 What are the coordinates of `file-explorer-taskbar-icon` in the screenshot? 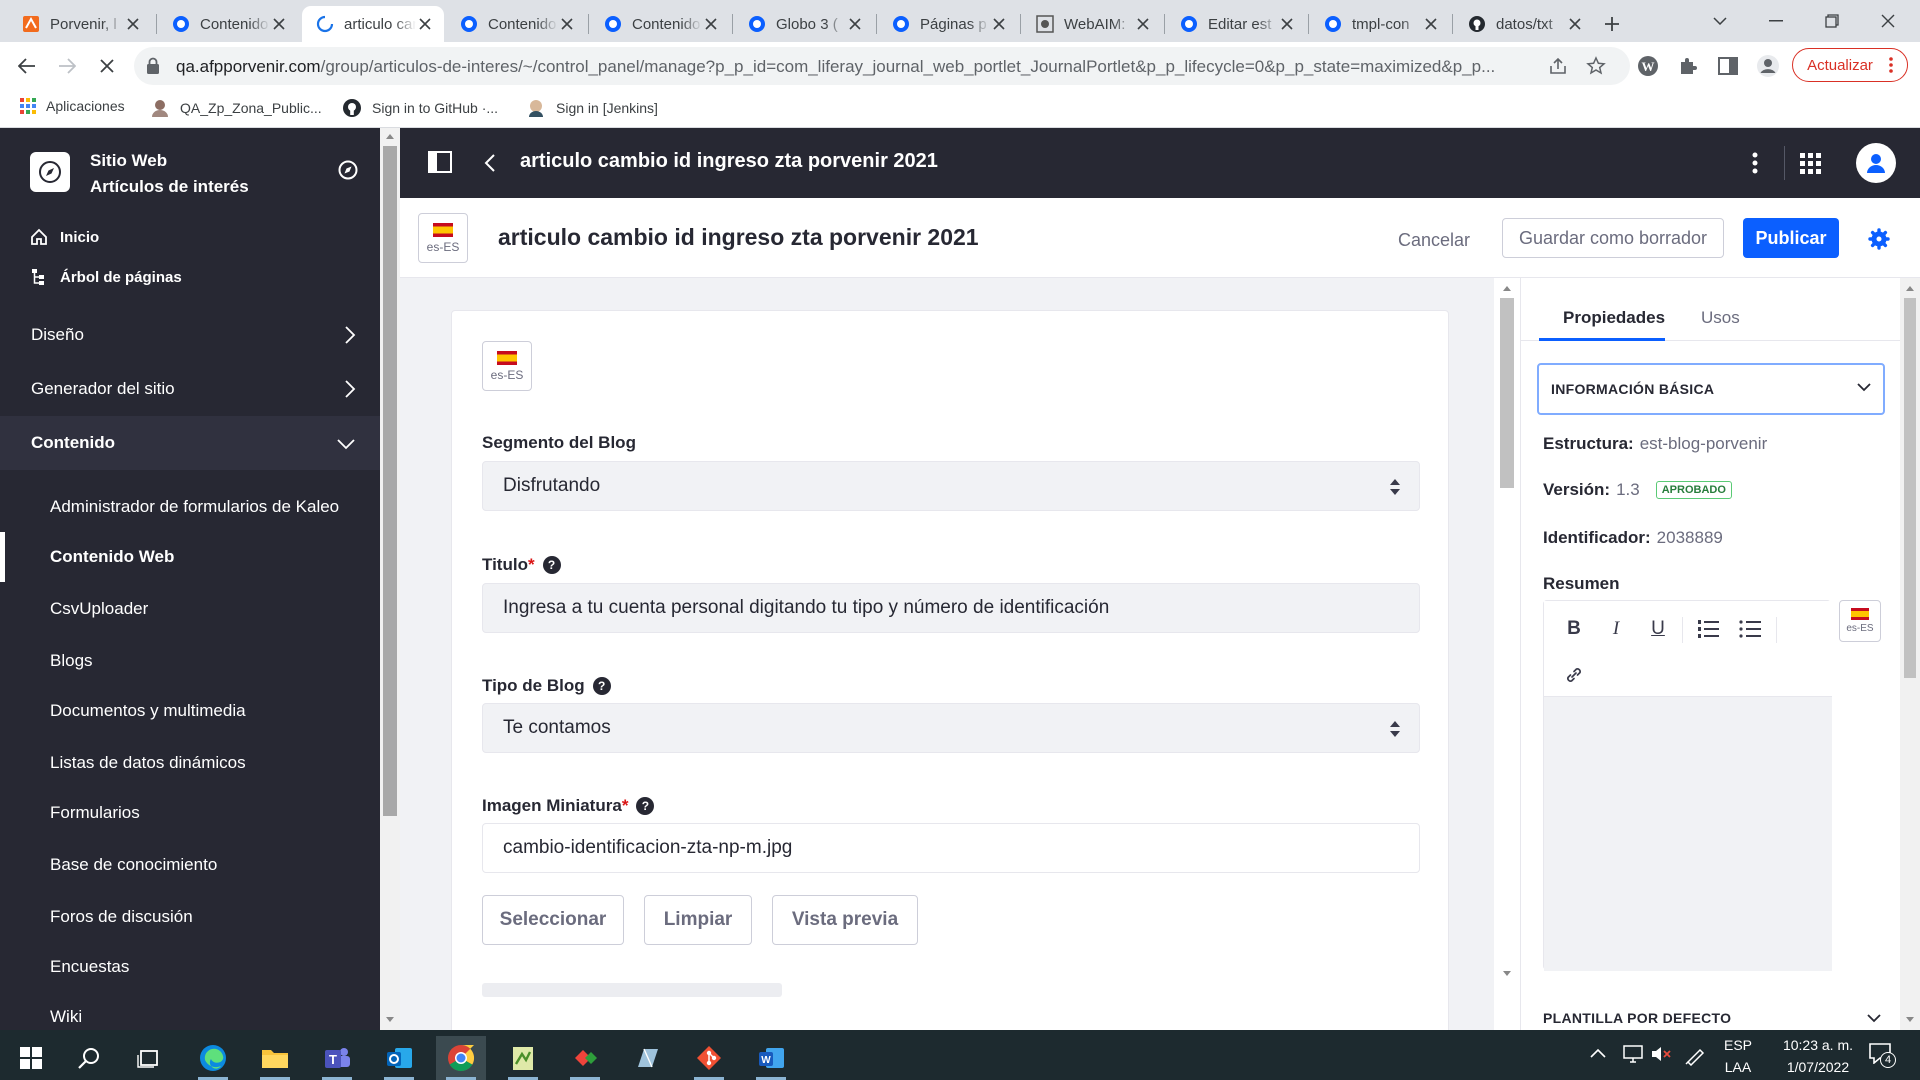 It's located at (275, 1058).